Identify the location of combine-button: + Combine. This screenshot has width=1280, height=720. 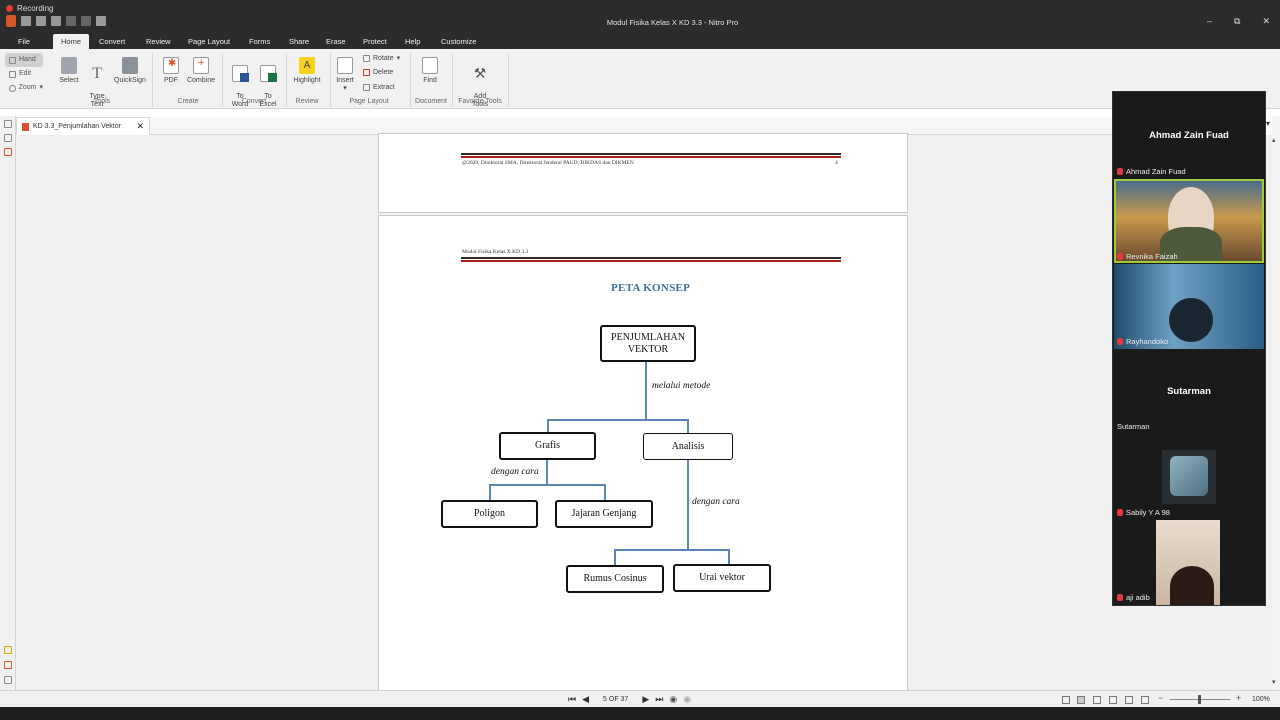
(201, 71).